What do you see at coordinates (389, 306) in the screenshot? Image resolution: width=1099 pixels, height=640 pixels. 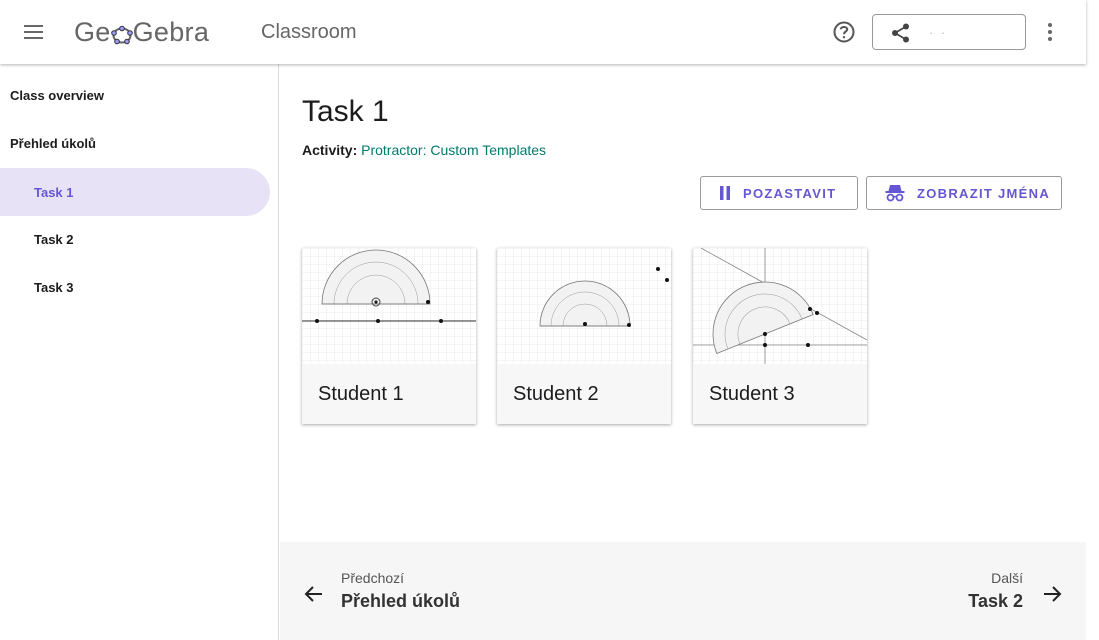 I see `student-1-thumbnail` at bounding box center [389, 306].